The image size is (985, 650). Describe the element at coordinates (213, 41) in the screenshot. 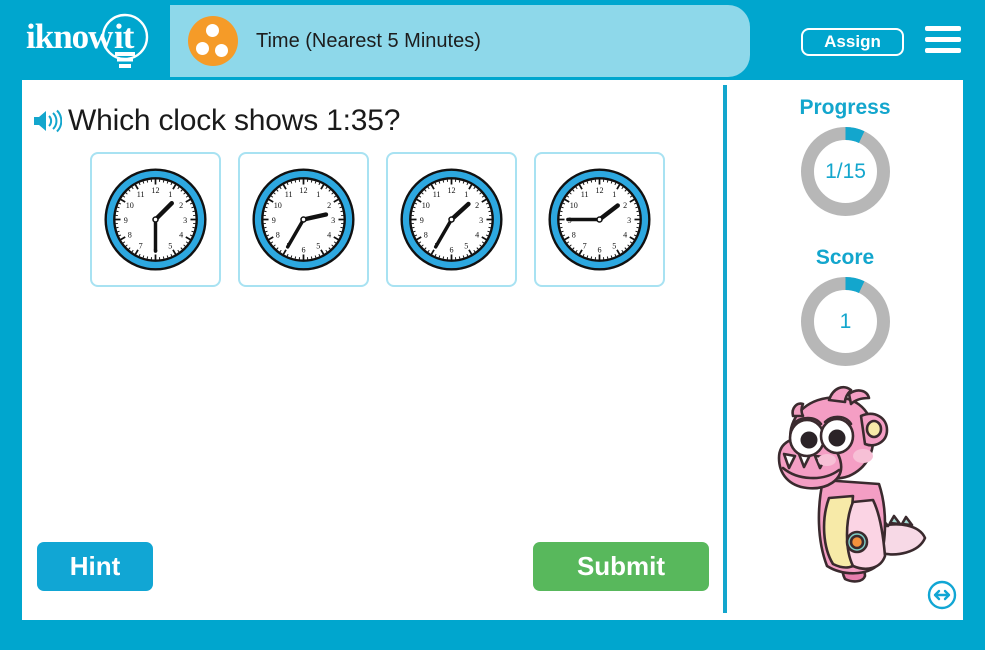

I see `three-dots-circle-icon` at that location.